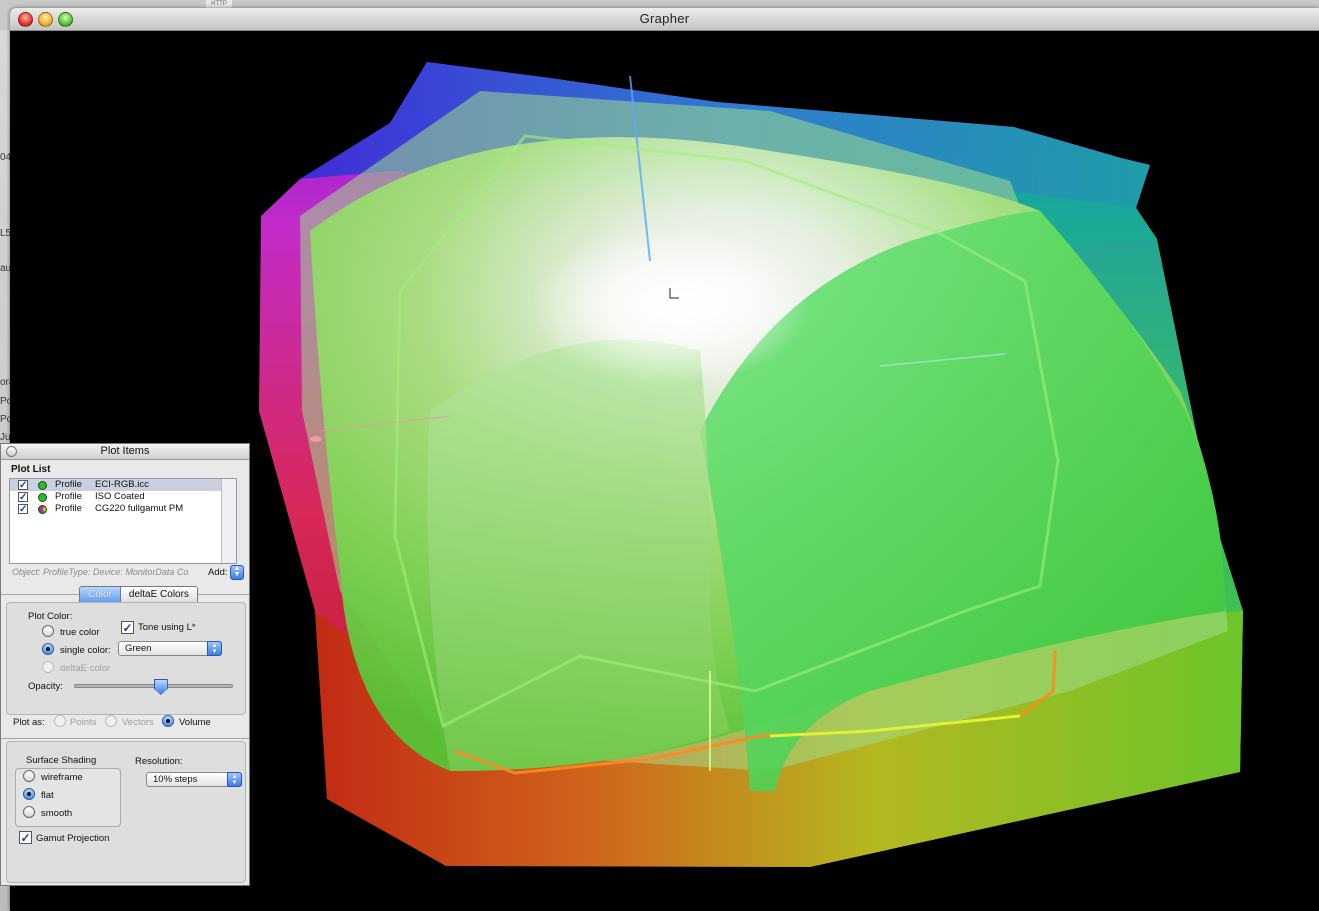  Describe the element at coordinates (100, 595) in the screenshot. I see `tab-color: Color` at that location.